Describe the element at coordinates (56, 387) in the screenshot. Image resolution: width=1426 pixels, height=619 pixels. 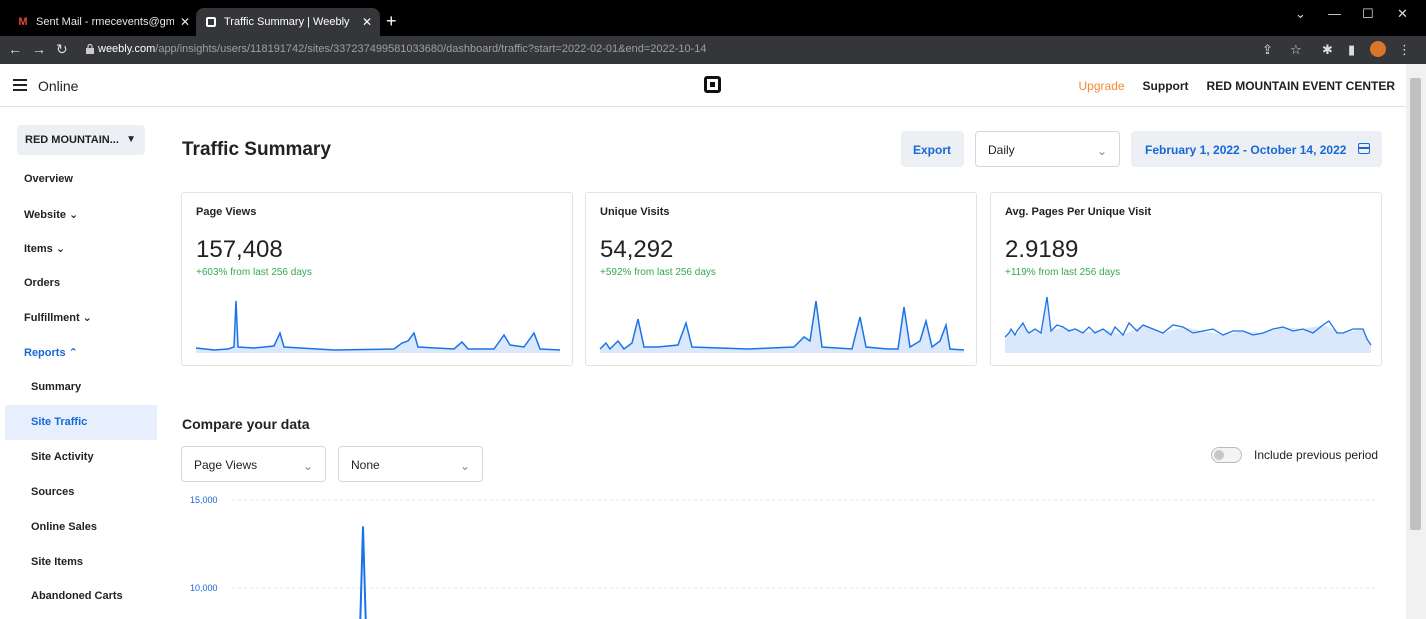
I see `sidebar-subitem-summary: Summary` at that location.